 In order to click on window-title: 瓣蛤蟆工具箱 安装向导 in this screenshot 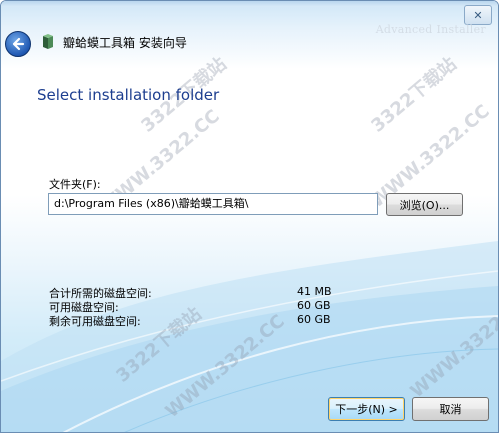, I will do `click(125, 43)`.